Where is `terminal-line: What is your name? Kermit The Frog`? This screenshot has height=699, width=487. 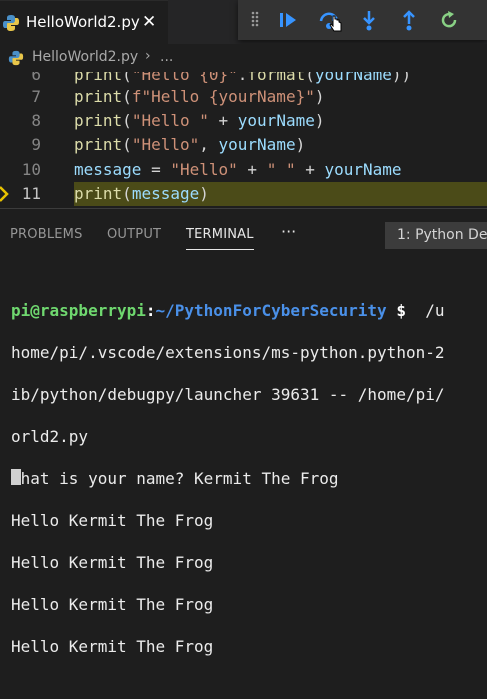 terminal-line: What is your name? Kermit The Frog is located at coordinates (175, 478).